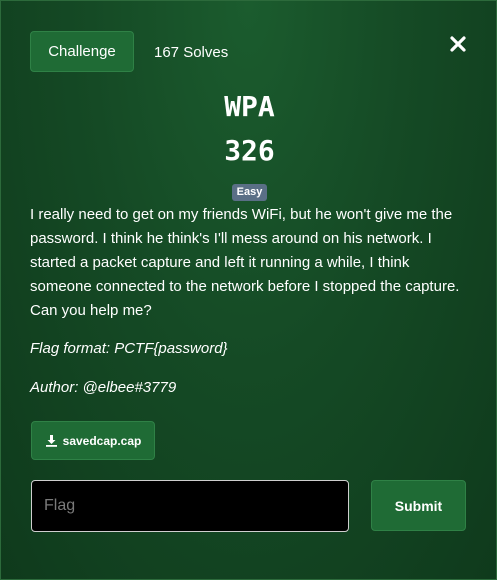  I want to click on flag-input, so click(190, 506).